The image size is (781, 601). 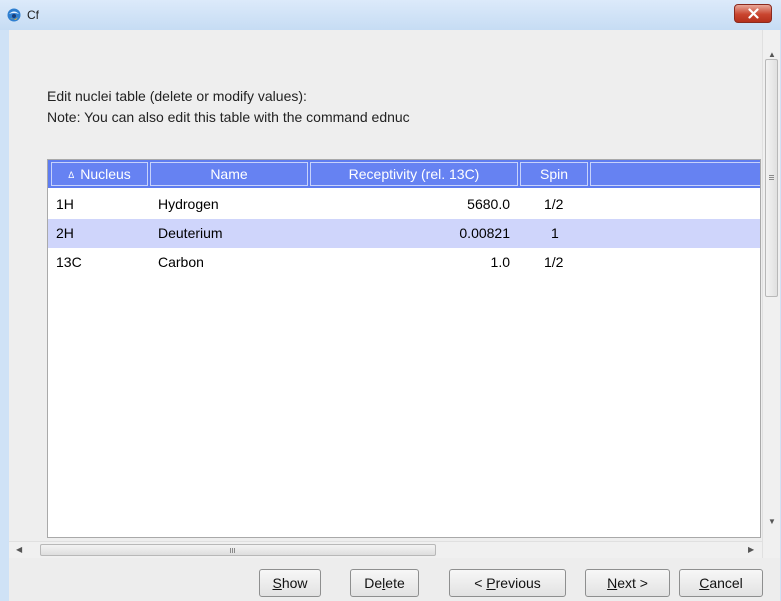 I want to click on close-icon, so click(x=753, y=13).